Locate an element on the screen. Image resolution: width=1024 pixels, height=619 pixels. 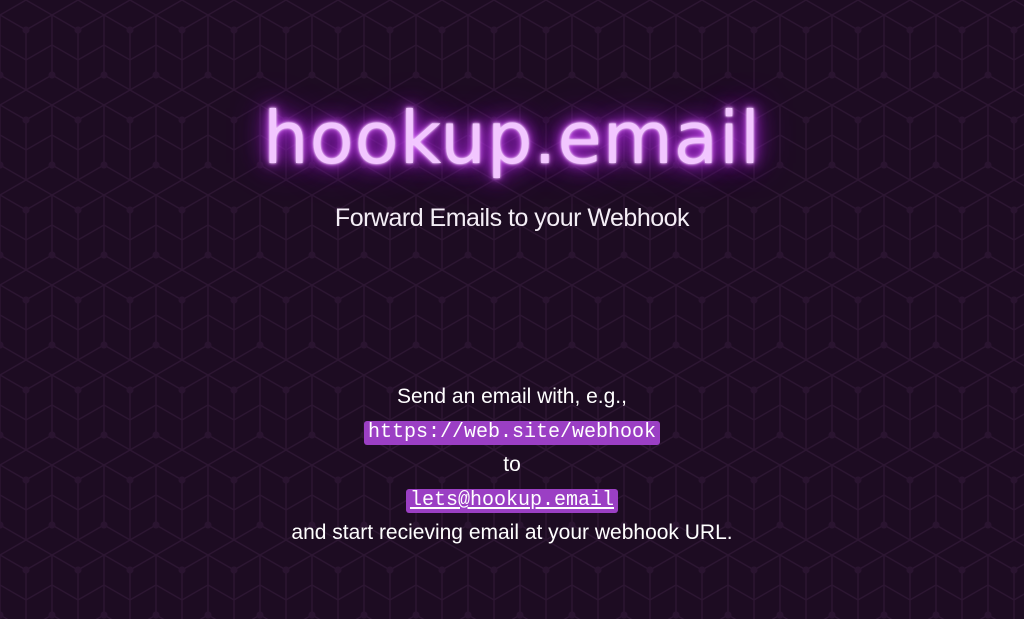
example-webhook-url: https://web.site/webhook is located at coordinates (512, 433).